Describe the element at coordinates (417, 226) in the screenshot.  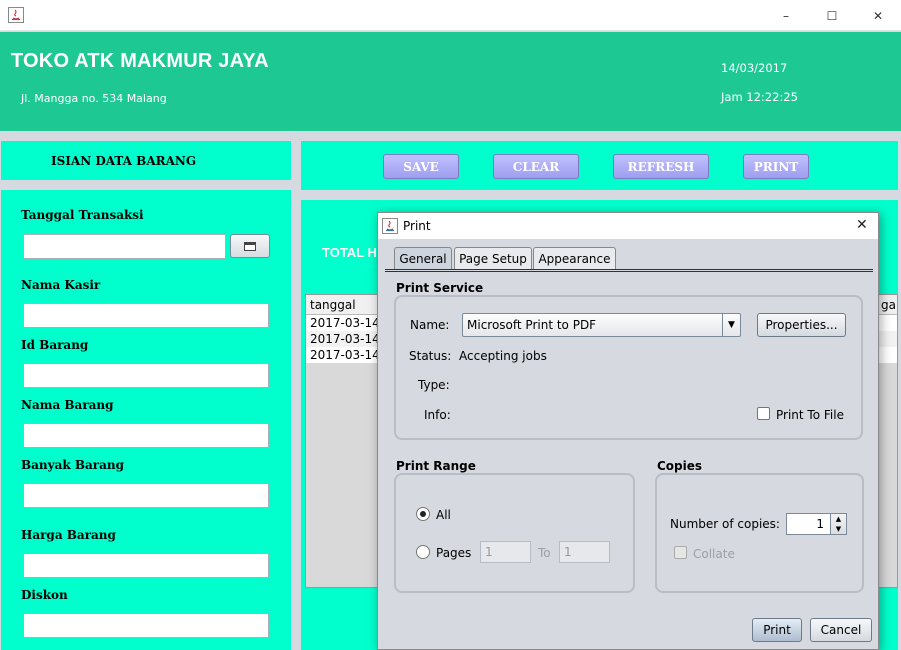
I see `dialog-title: Print` at that location.